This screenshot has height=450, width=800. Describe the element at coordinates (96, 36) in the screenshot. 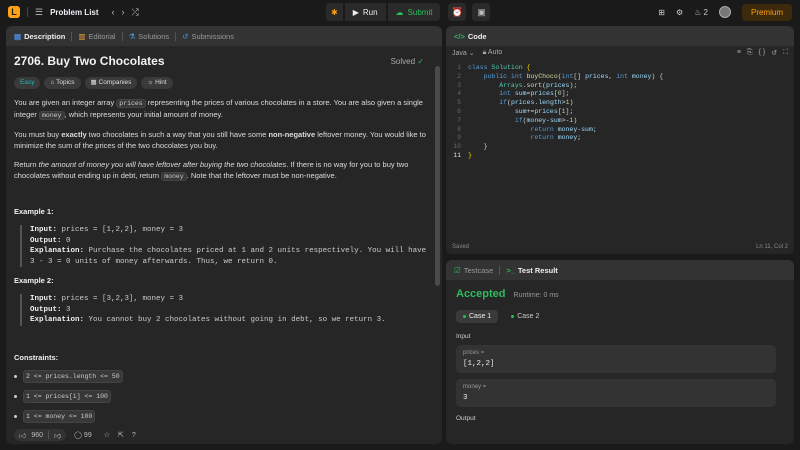

I see `tab-editorial: ▥ Editorial` at that location.